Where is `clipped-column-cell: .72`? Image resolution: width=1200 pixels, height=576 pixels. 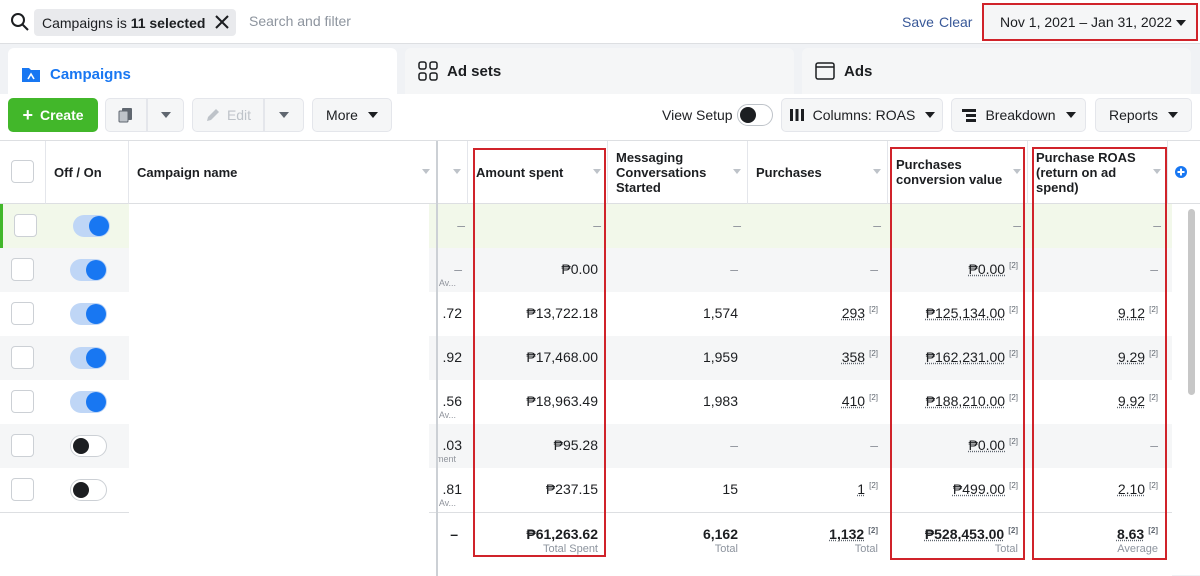 clipped-column-cell: .72 is located at coordinates (446, 313).